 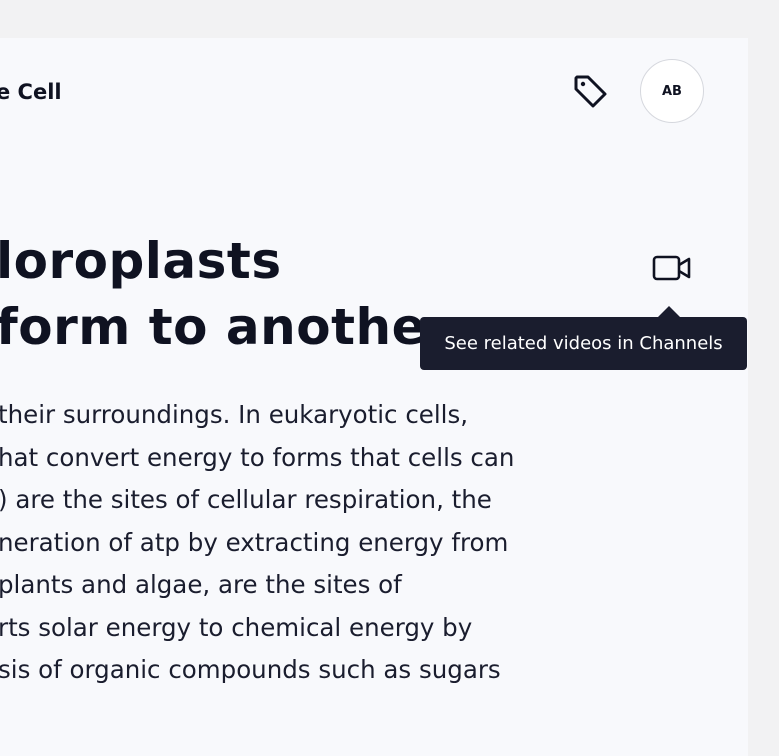 I want to click on page-title: e Cell, so click(x=31, y=92).